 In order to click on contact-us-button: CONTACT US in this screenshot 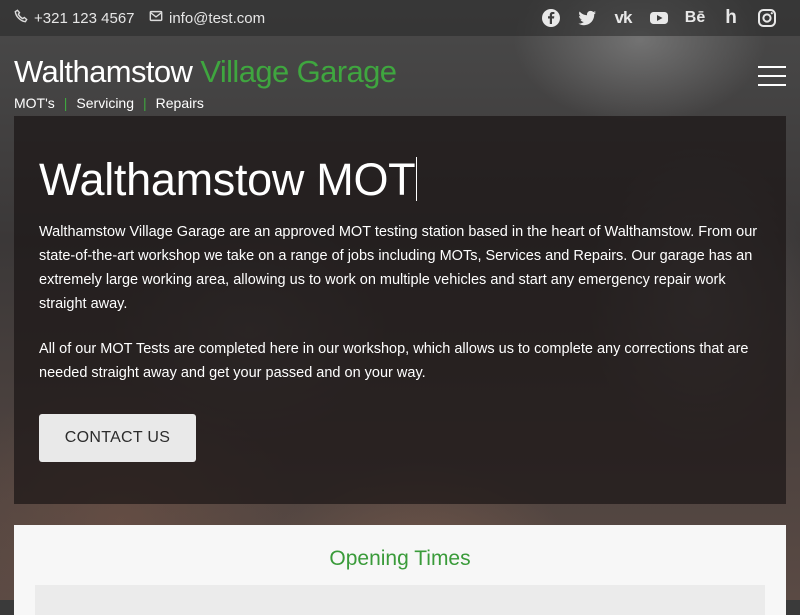, I will do `click(117, 438)`.